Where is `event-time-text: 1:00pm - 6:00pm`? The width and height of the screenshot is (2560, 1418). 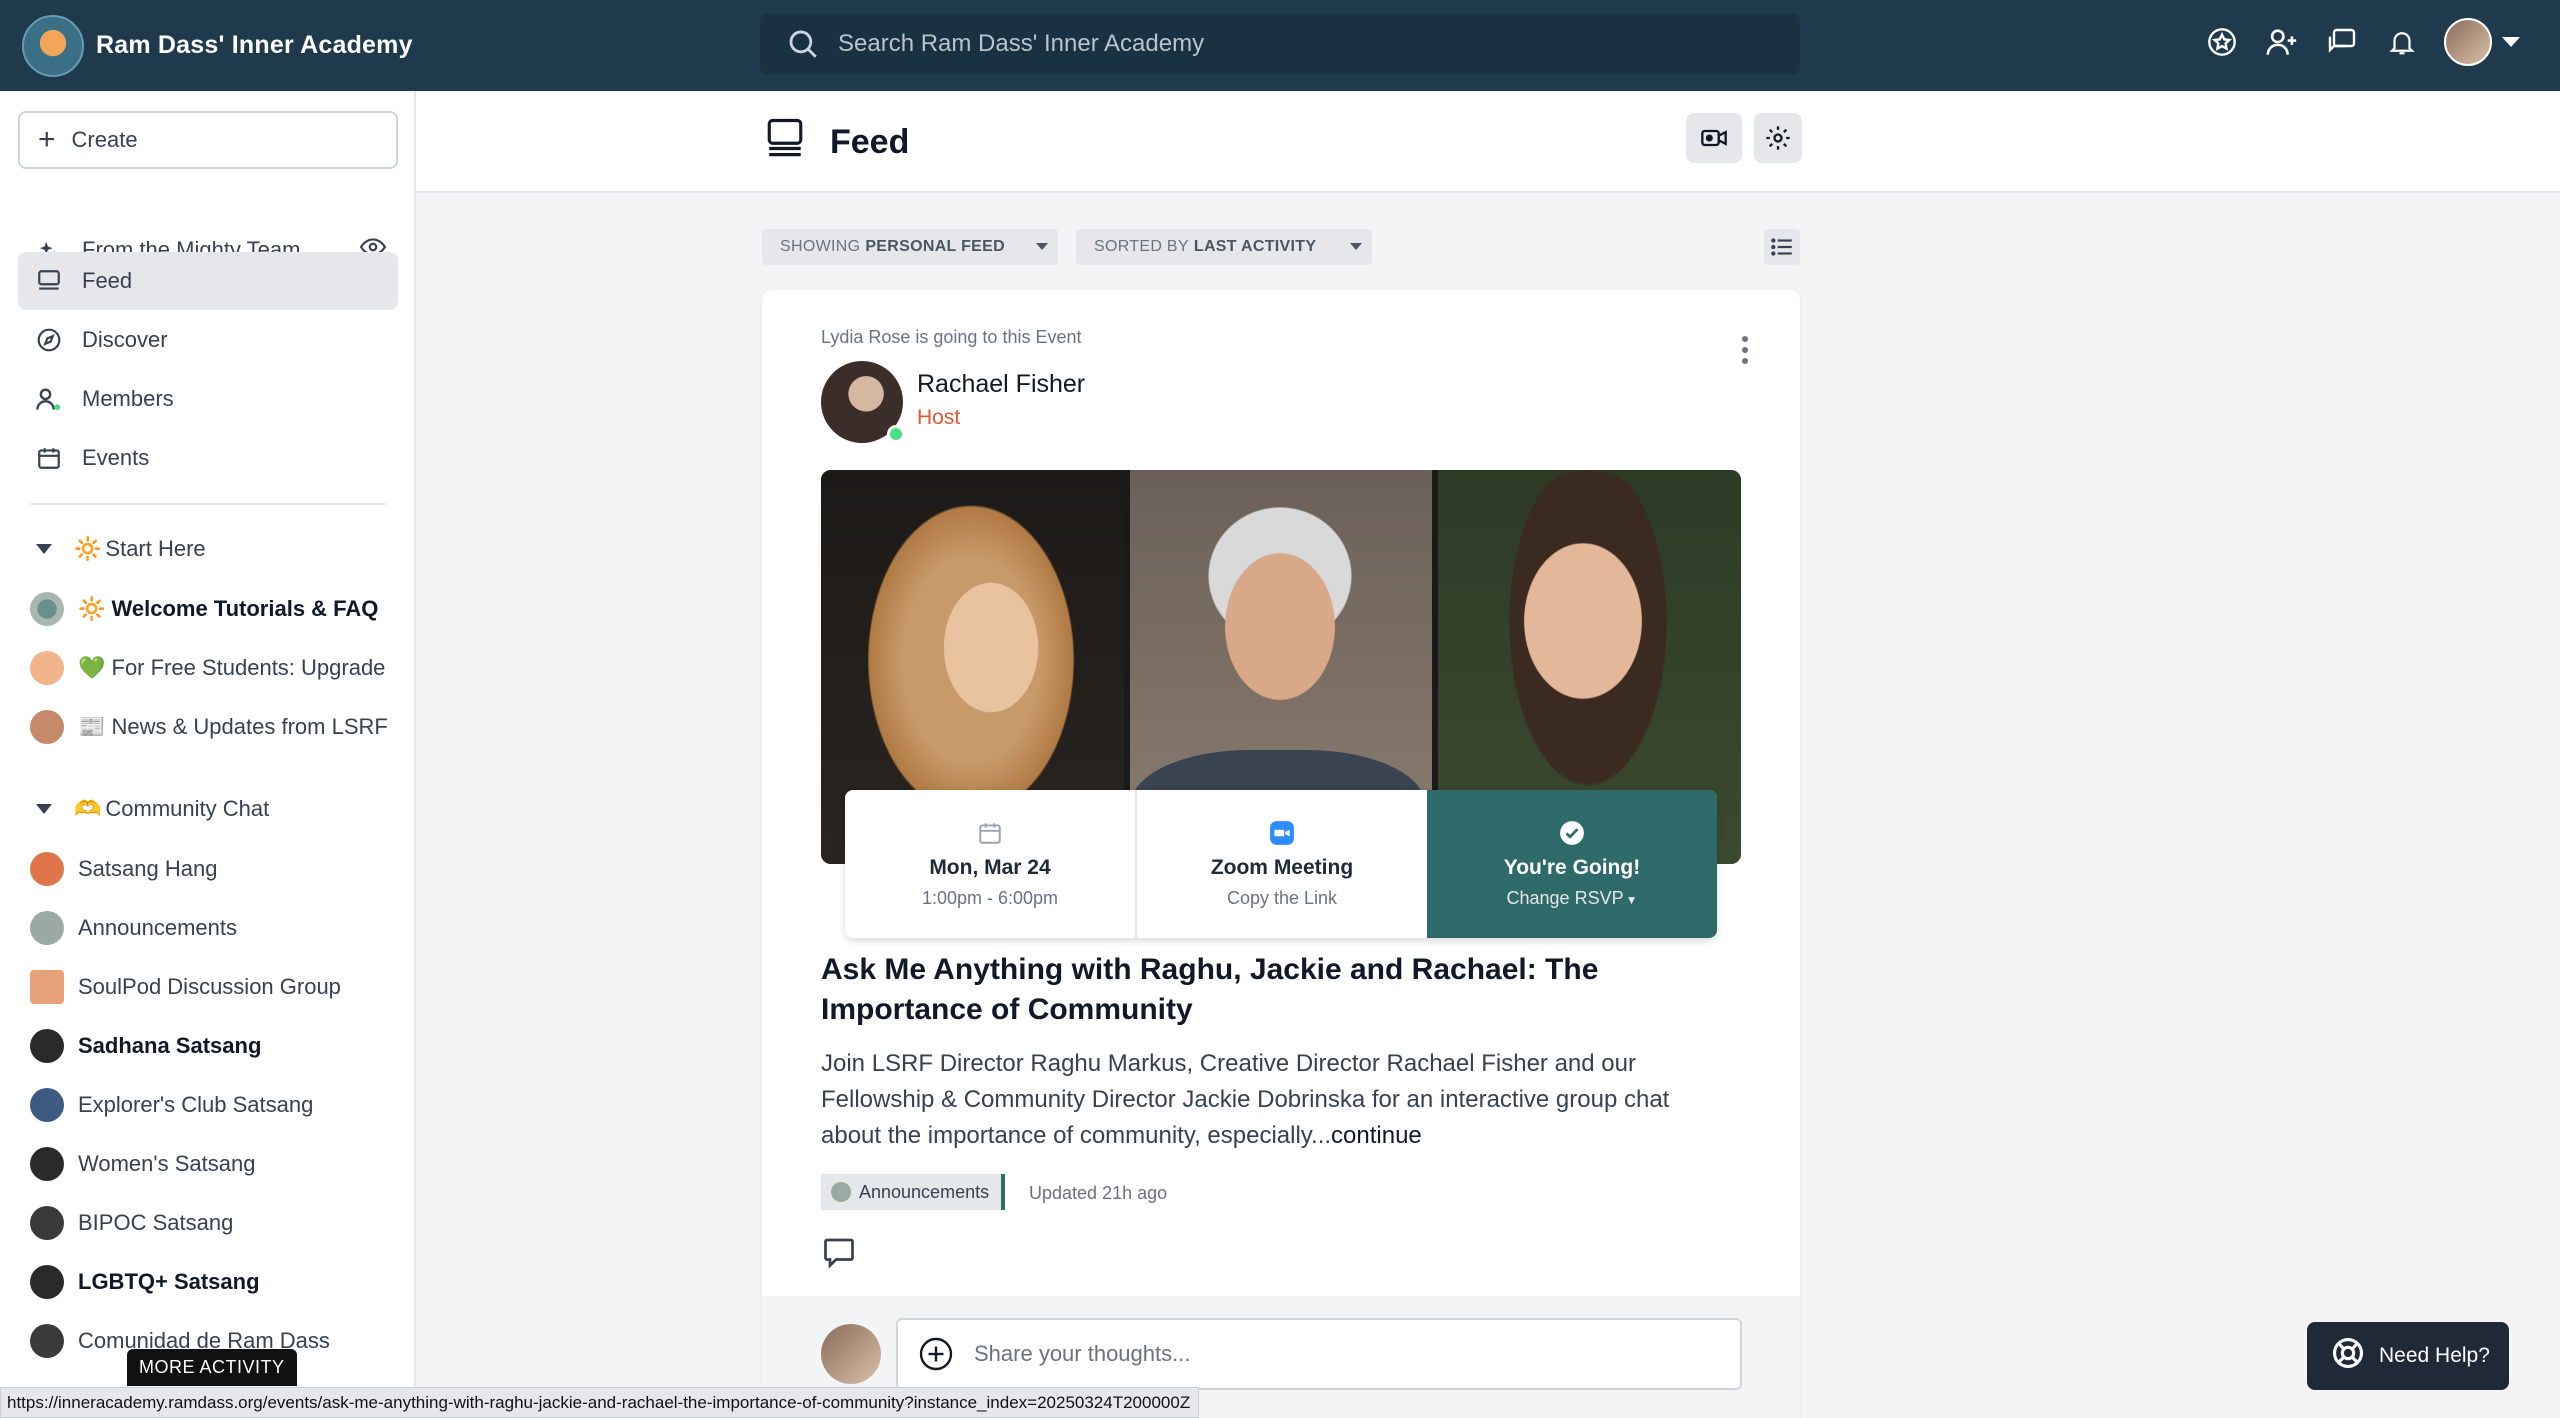 event-time-text: 1:00pm - 6:00pm is located at coordinates (990, 897).